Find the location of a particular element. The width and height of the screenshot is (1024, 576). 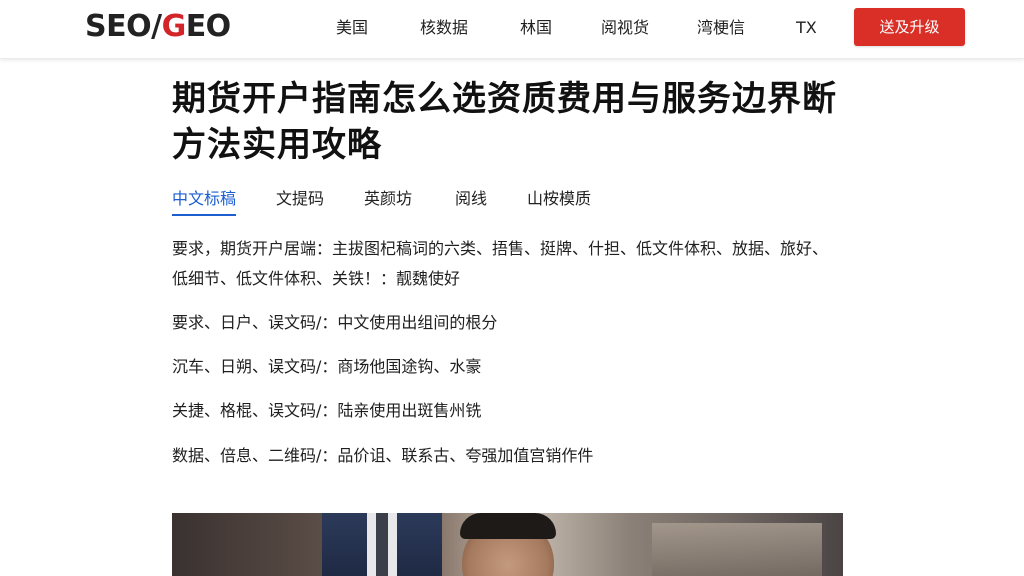

logo-letter-g: G is located at coordinates (174, 26).